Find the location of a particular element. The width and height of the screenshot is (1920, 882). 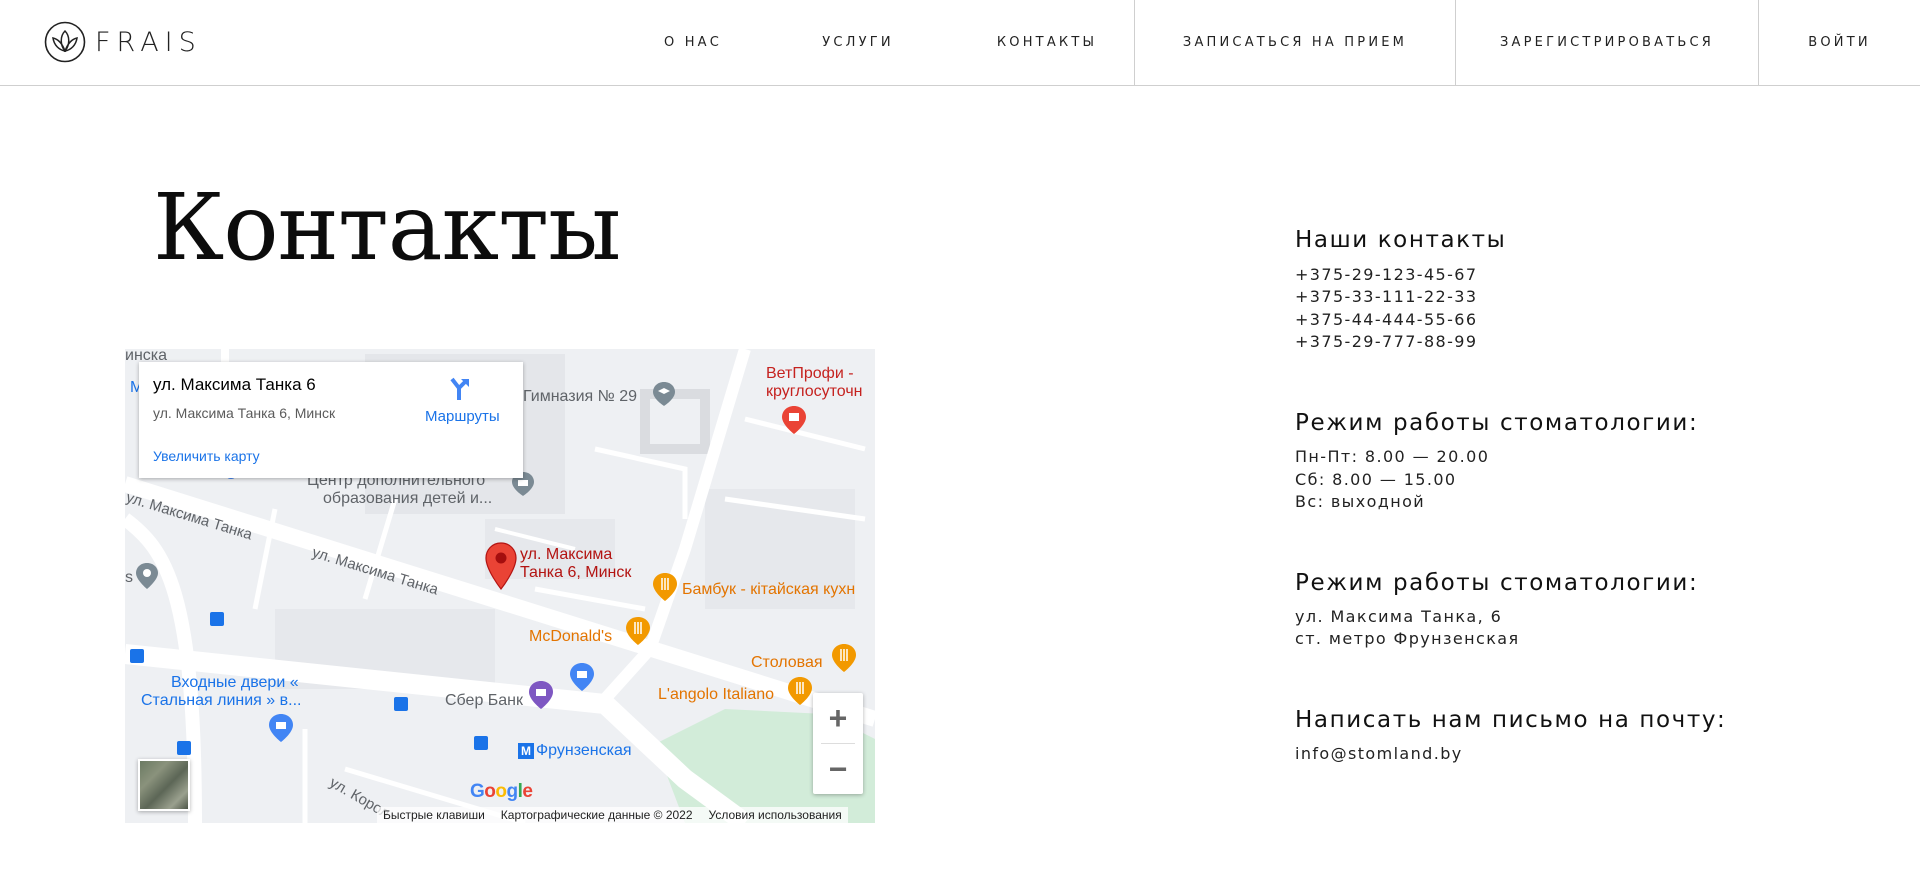

google-logo: Google is located at coordinates (501, 791).